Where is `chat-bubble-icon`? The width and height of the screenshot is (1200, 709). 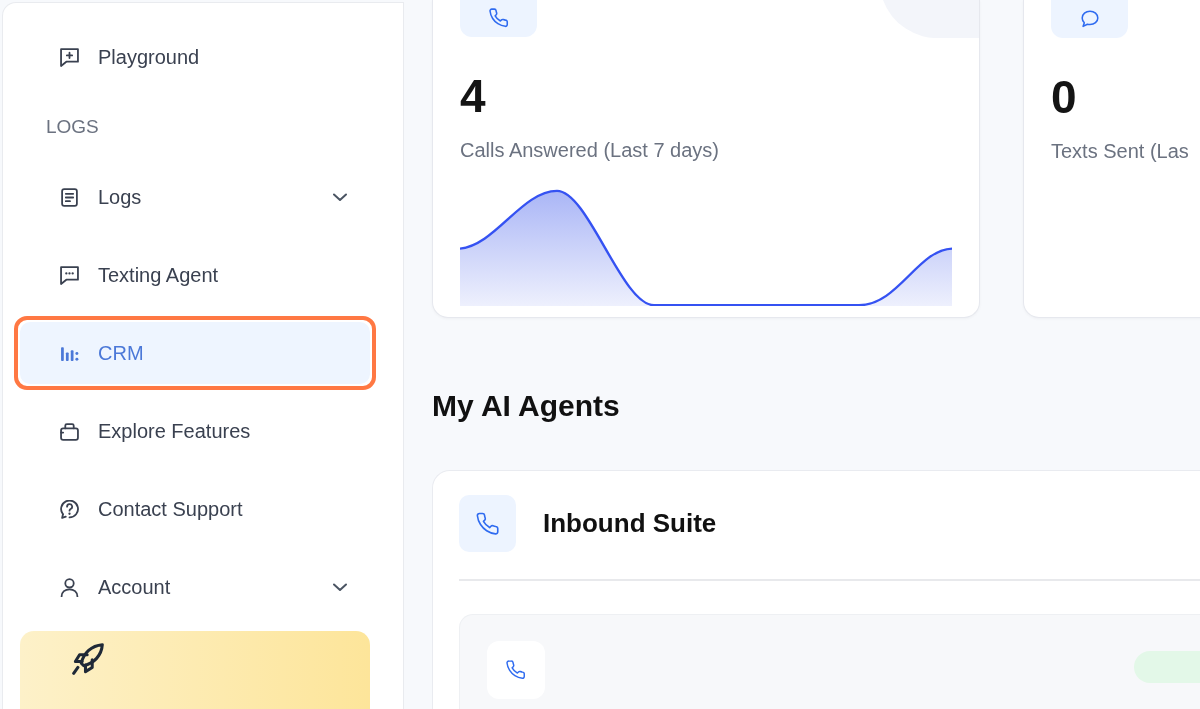 chat-bubble-icon is located at coordinates (1089, 19).